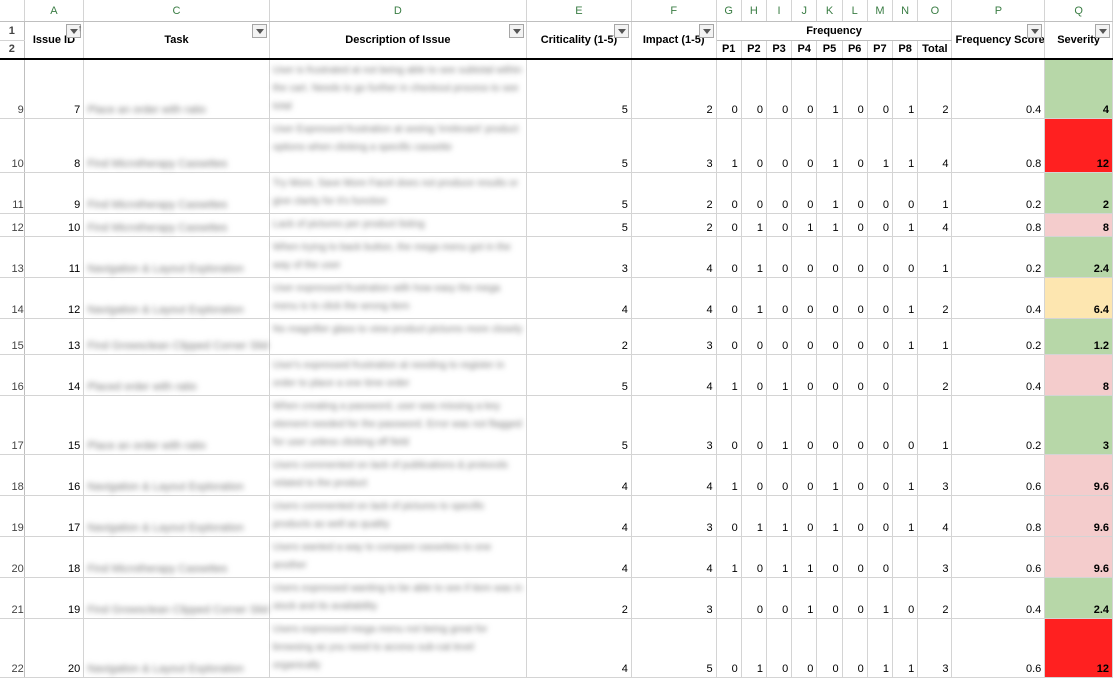 Image resolution: width=1113 pixels, height=678 pixels. I want to click on task-cell: Find Growsclean Clipped Corner Slides, so click(176, 598).